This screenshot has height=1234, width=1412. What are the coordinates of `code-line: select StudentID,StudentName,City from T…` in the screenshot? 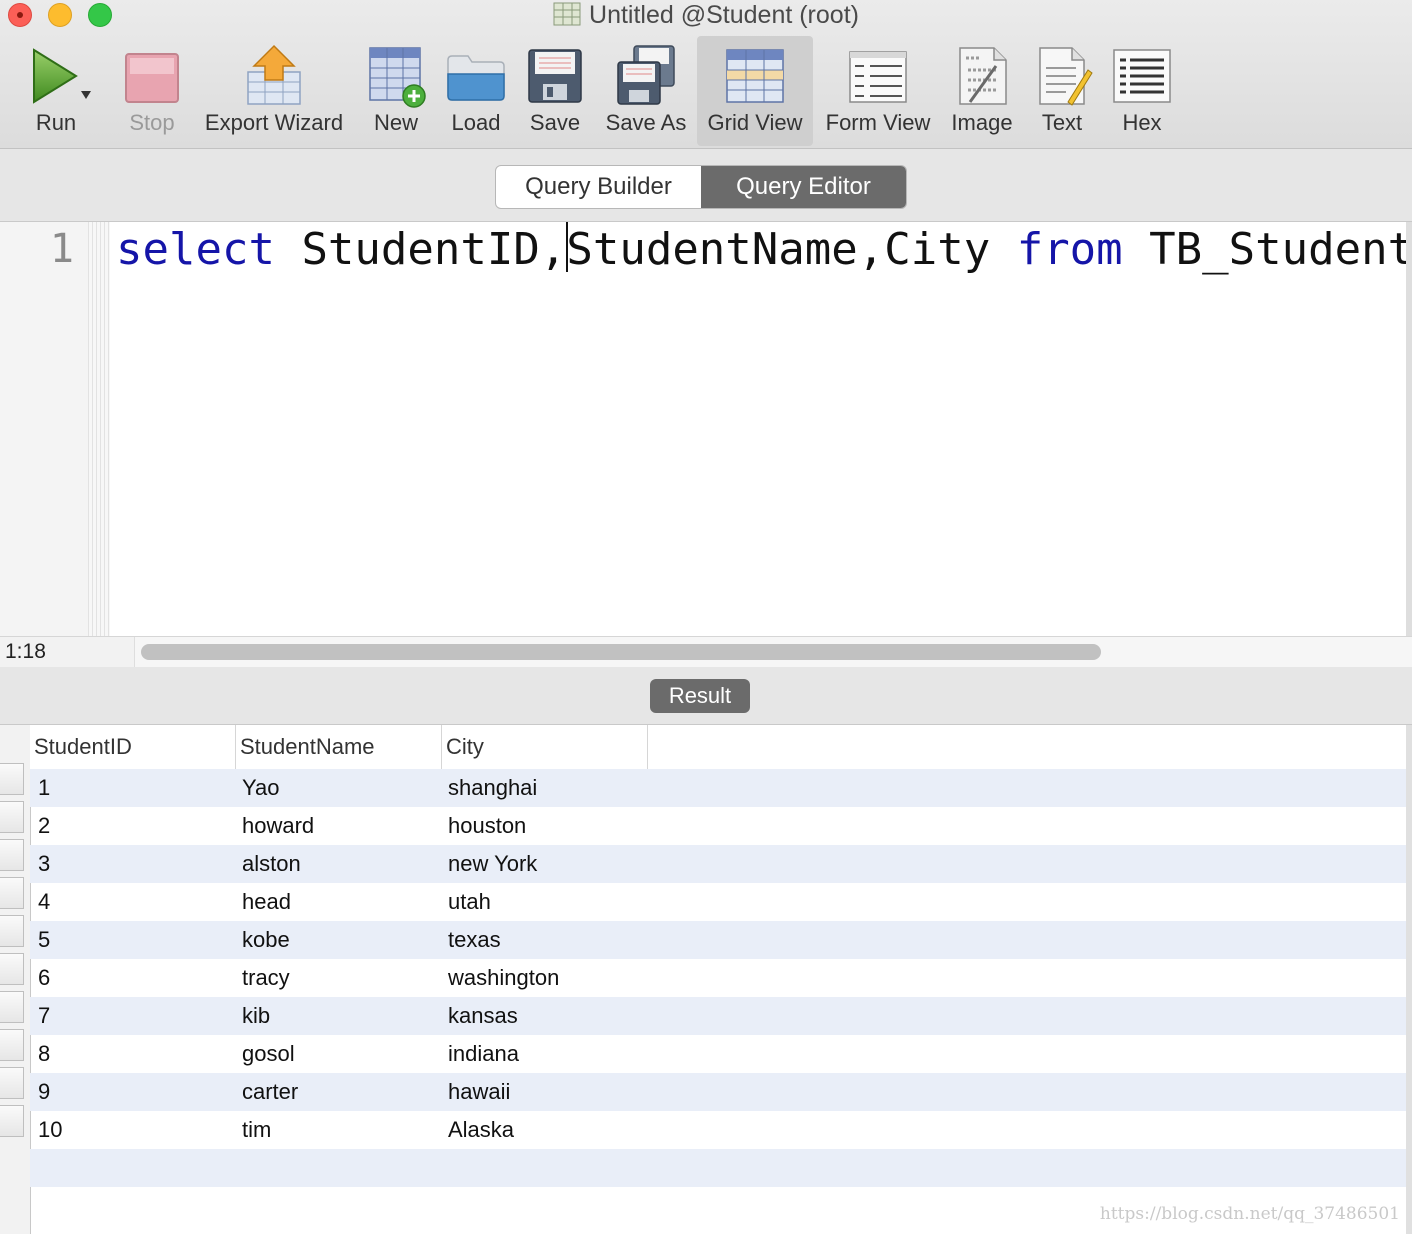 It's located at (764, 249).